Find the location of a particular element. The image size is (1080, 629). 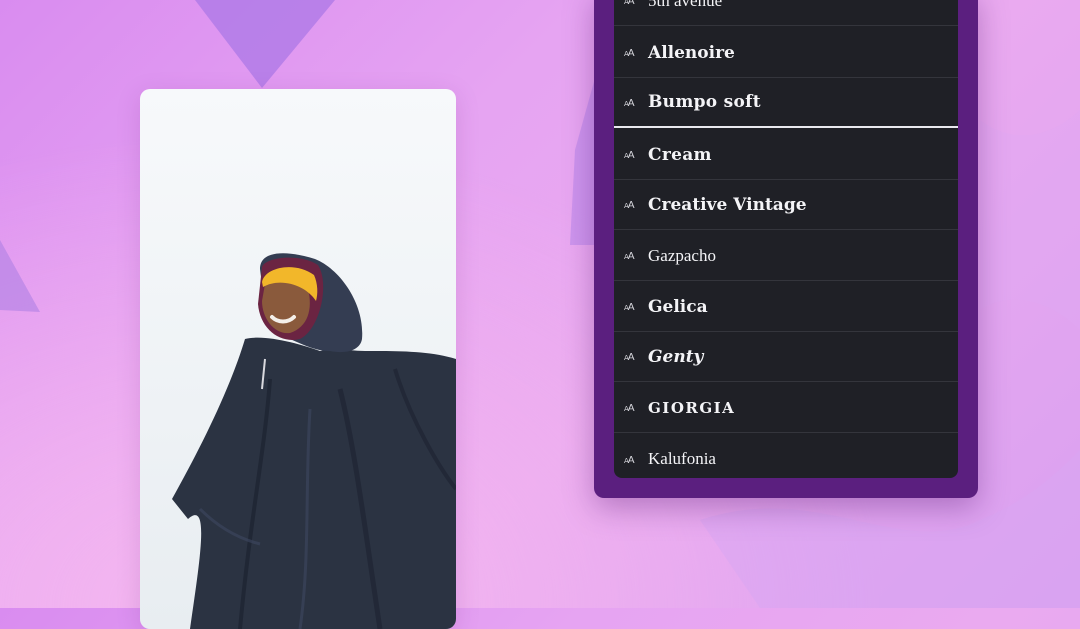

font-item-cream: AA Cream is located at coordinates (786, 155).